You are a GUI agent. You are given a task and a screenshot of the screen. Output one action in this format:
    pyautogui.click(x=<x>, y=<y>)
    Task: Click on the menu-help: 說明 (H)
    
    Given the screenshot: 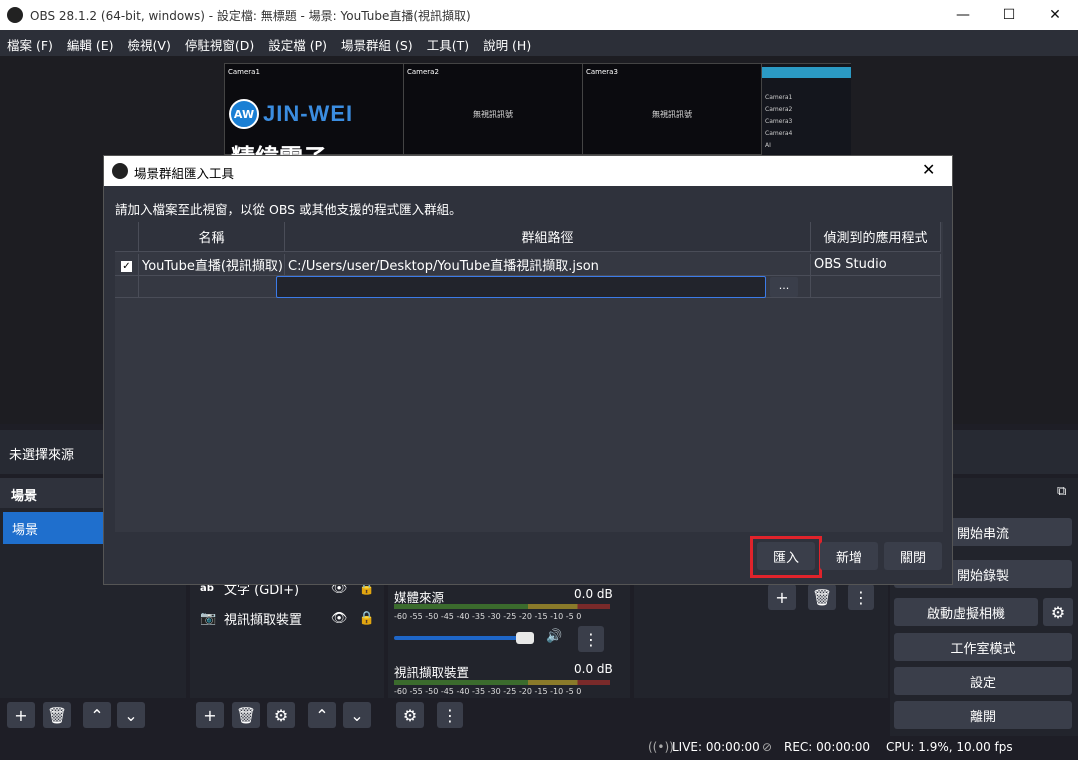 What is the action you would take?
    pyautogui.click(x=507, y=43)
    